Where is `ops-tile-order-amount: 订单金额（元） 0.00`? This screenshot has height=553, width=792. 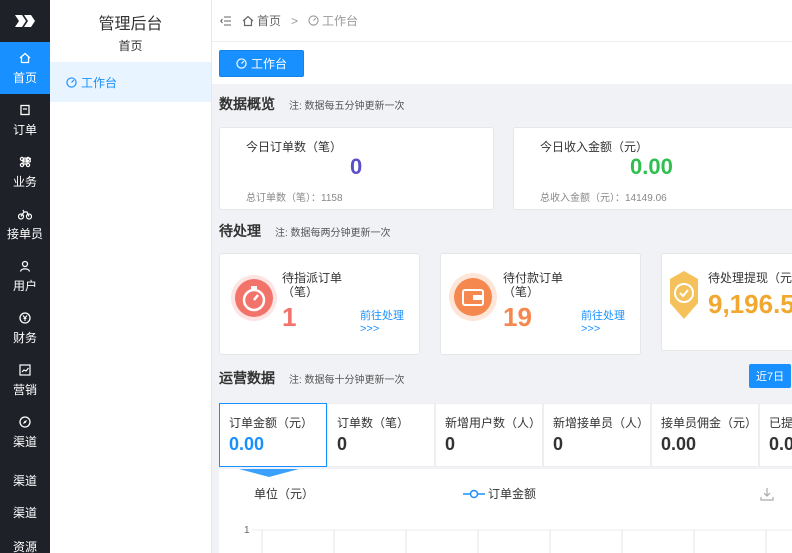
ops-tile-order-amount: 订单金额（元） 0.00 is located at coordinates (273, 435).